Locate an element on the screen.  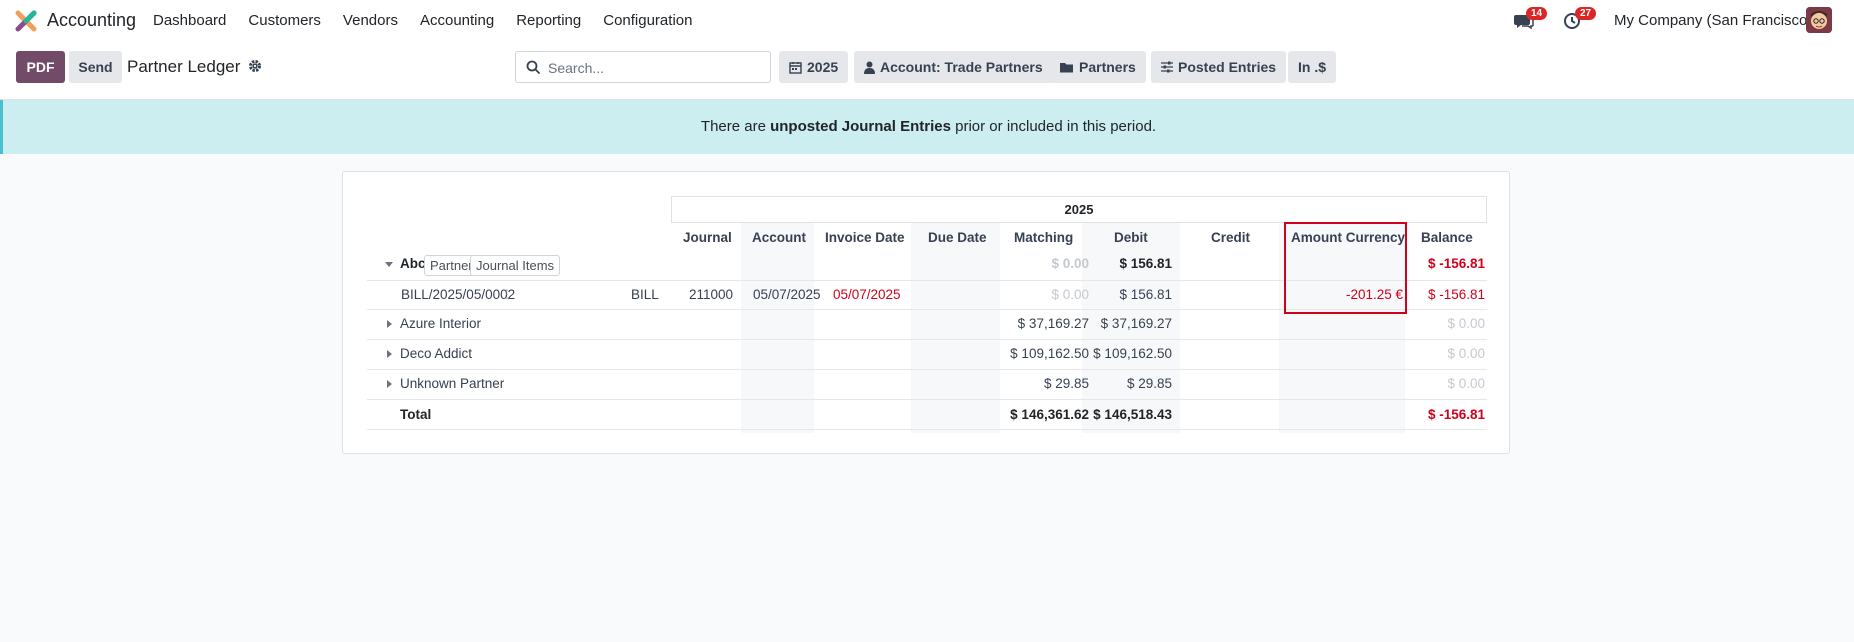
credit-value: $ 37,169.27 is located at coordinates (1136, 323).